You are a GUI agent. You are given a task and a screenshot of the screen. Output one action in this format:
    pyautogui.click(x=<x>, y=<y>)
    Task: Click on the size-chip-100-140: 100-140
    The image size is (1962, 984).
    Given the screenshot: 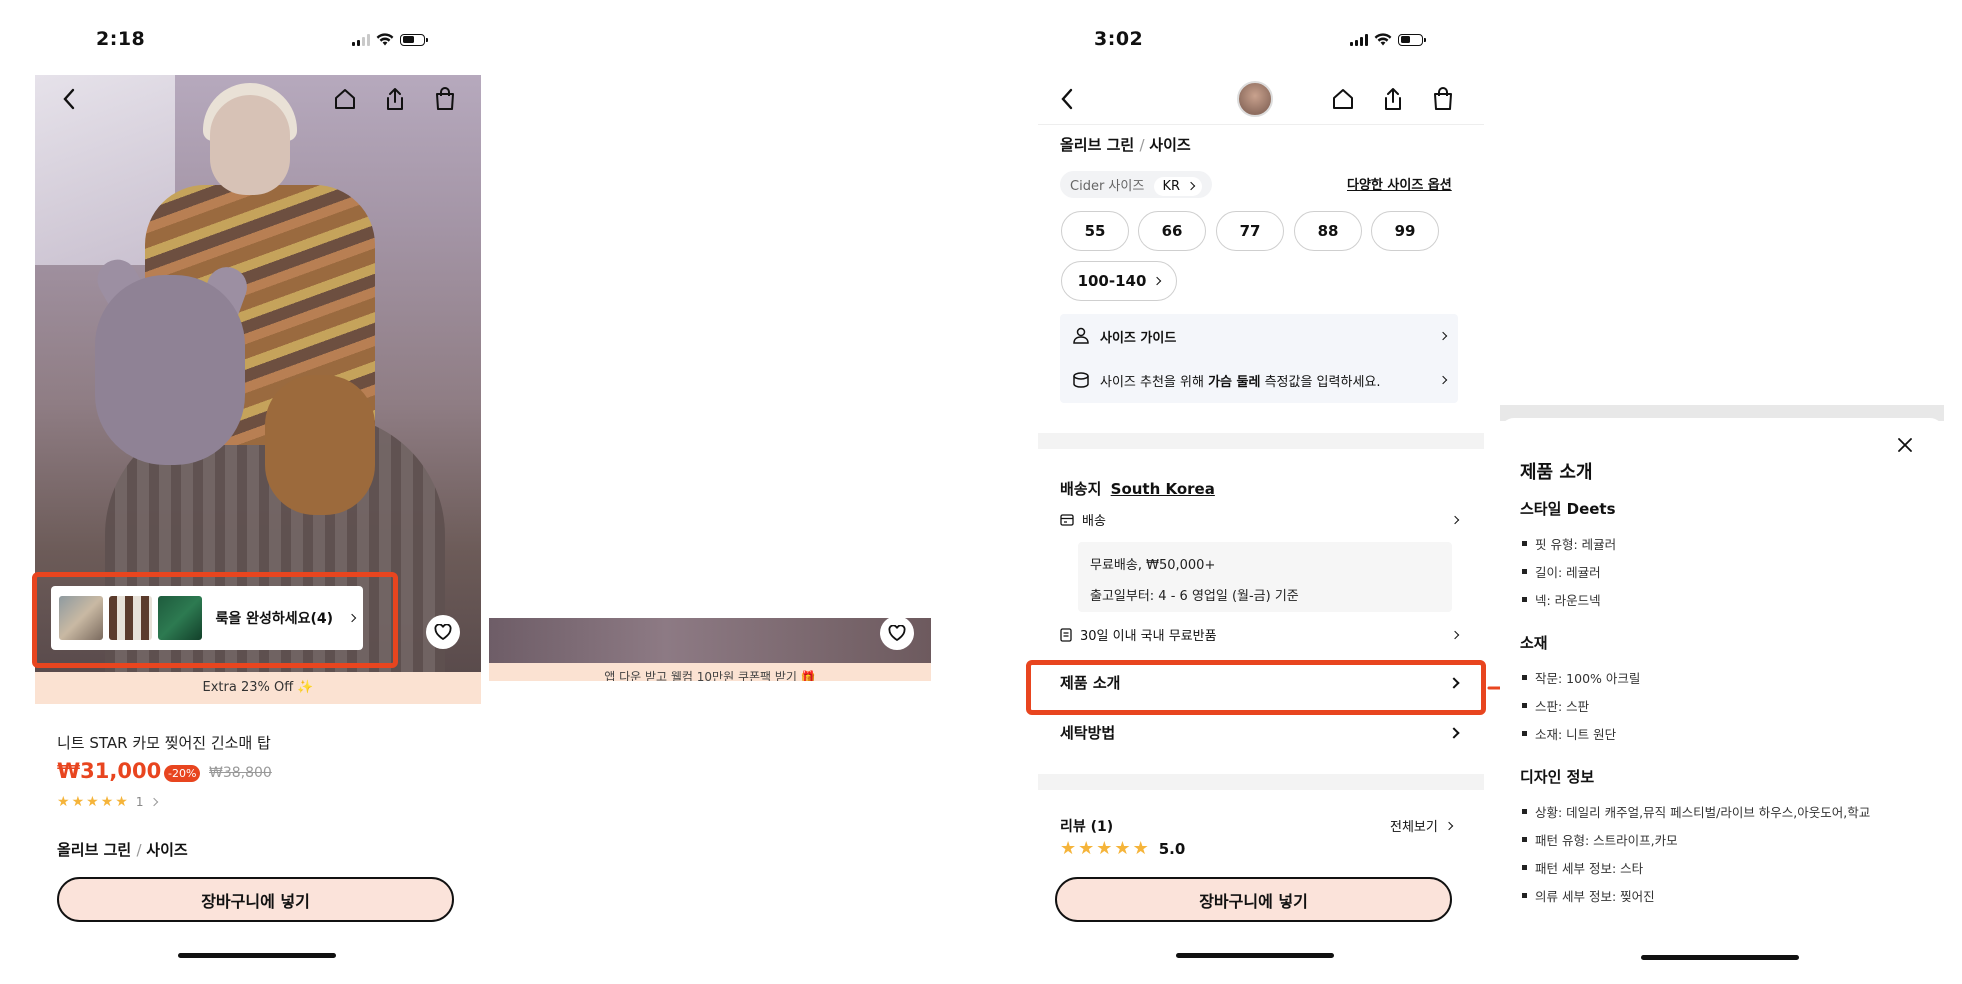 What is the action you would take?
    pyautogui.click(x=1119, y=281)
    